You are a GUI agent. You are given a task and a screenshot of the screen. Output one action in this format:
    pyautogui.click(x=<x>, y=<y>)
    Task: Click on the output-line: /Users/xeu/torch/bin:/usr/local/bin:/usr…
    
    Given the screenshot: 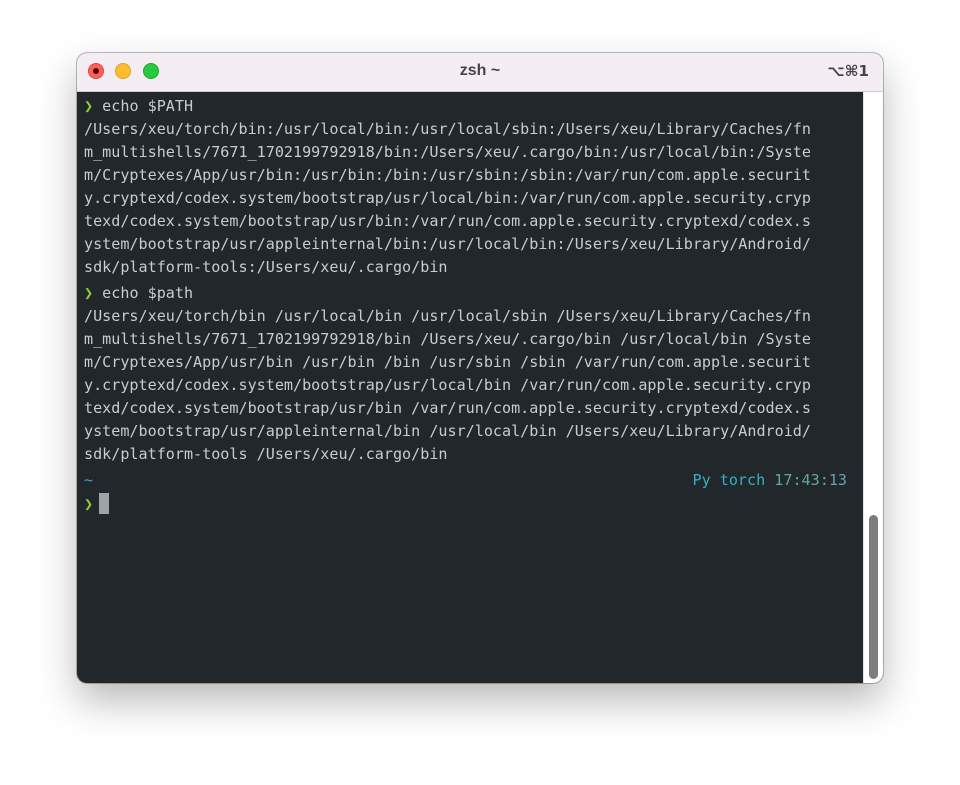 What is the action you would take?
    pyautogui.click(x=447, y=129)
    